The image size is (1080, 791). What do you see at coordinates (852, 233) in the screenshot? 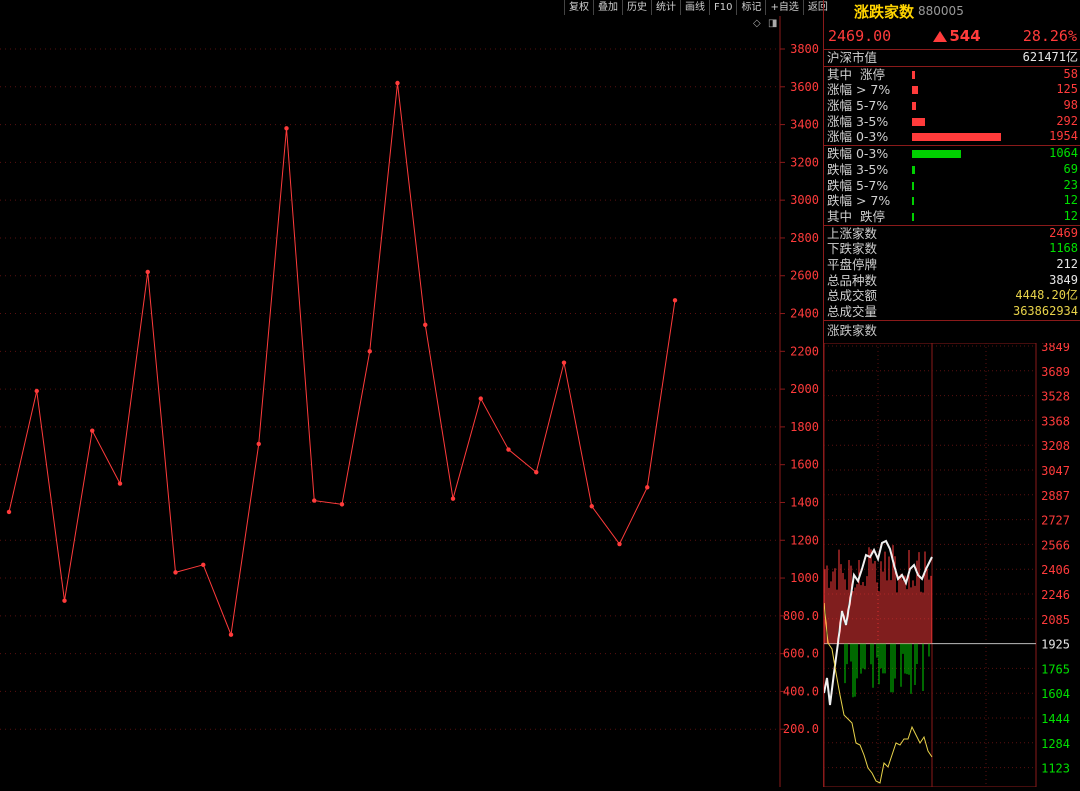
I see `stat-label: 上涨家数` at bounding box center [852, 233].